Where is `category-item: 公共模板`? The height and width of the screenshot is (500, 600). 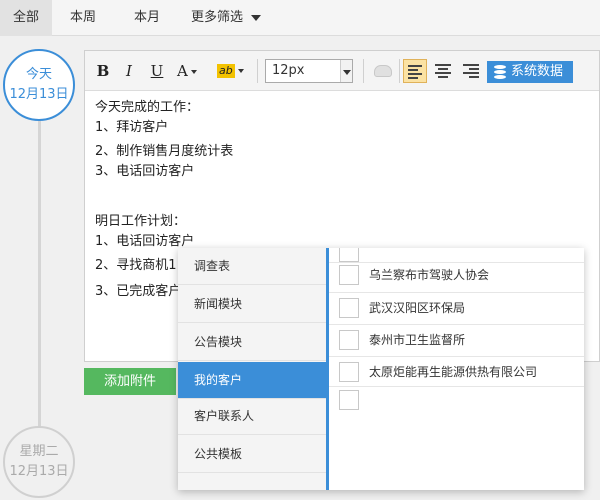 category-item: 公共模板 is located at coordinates (252, 454).